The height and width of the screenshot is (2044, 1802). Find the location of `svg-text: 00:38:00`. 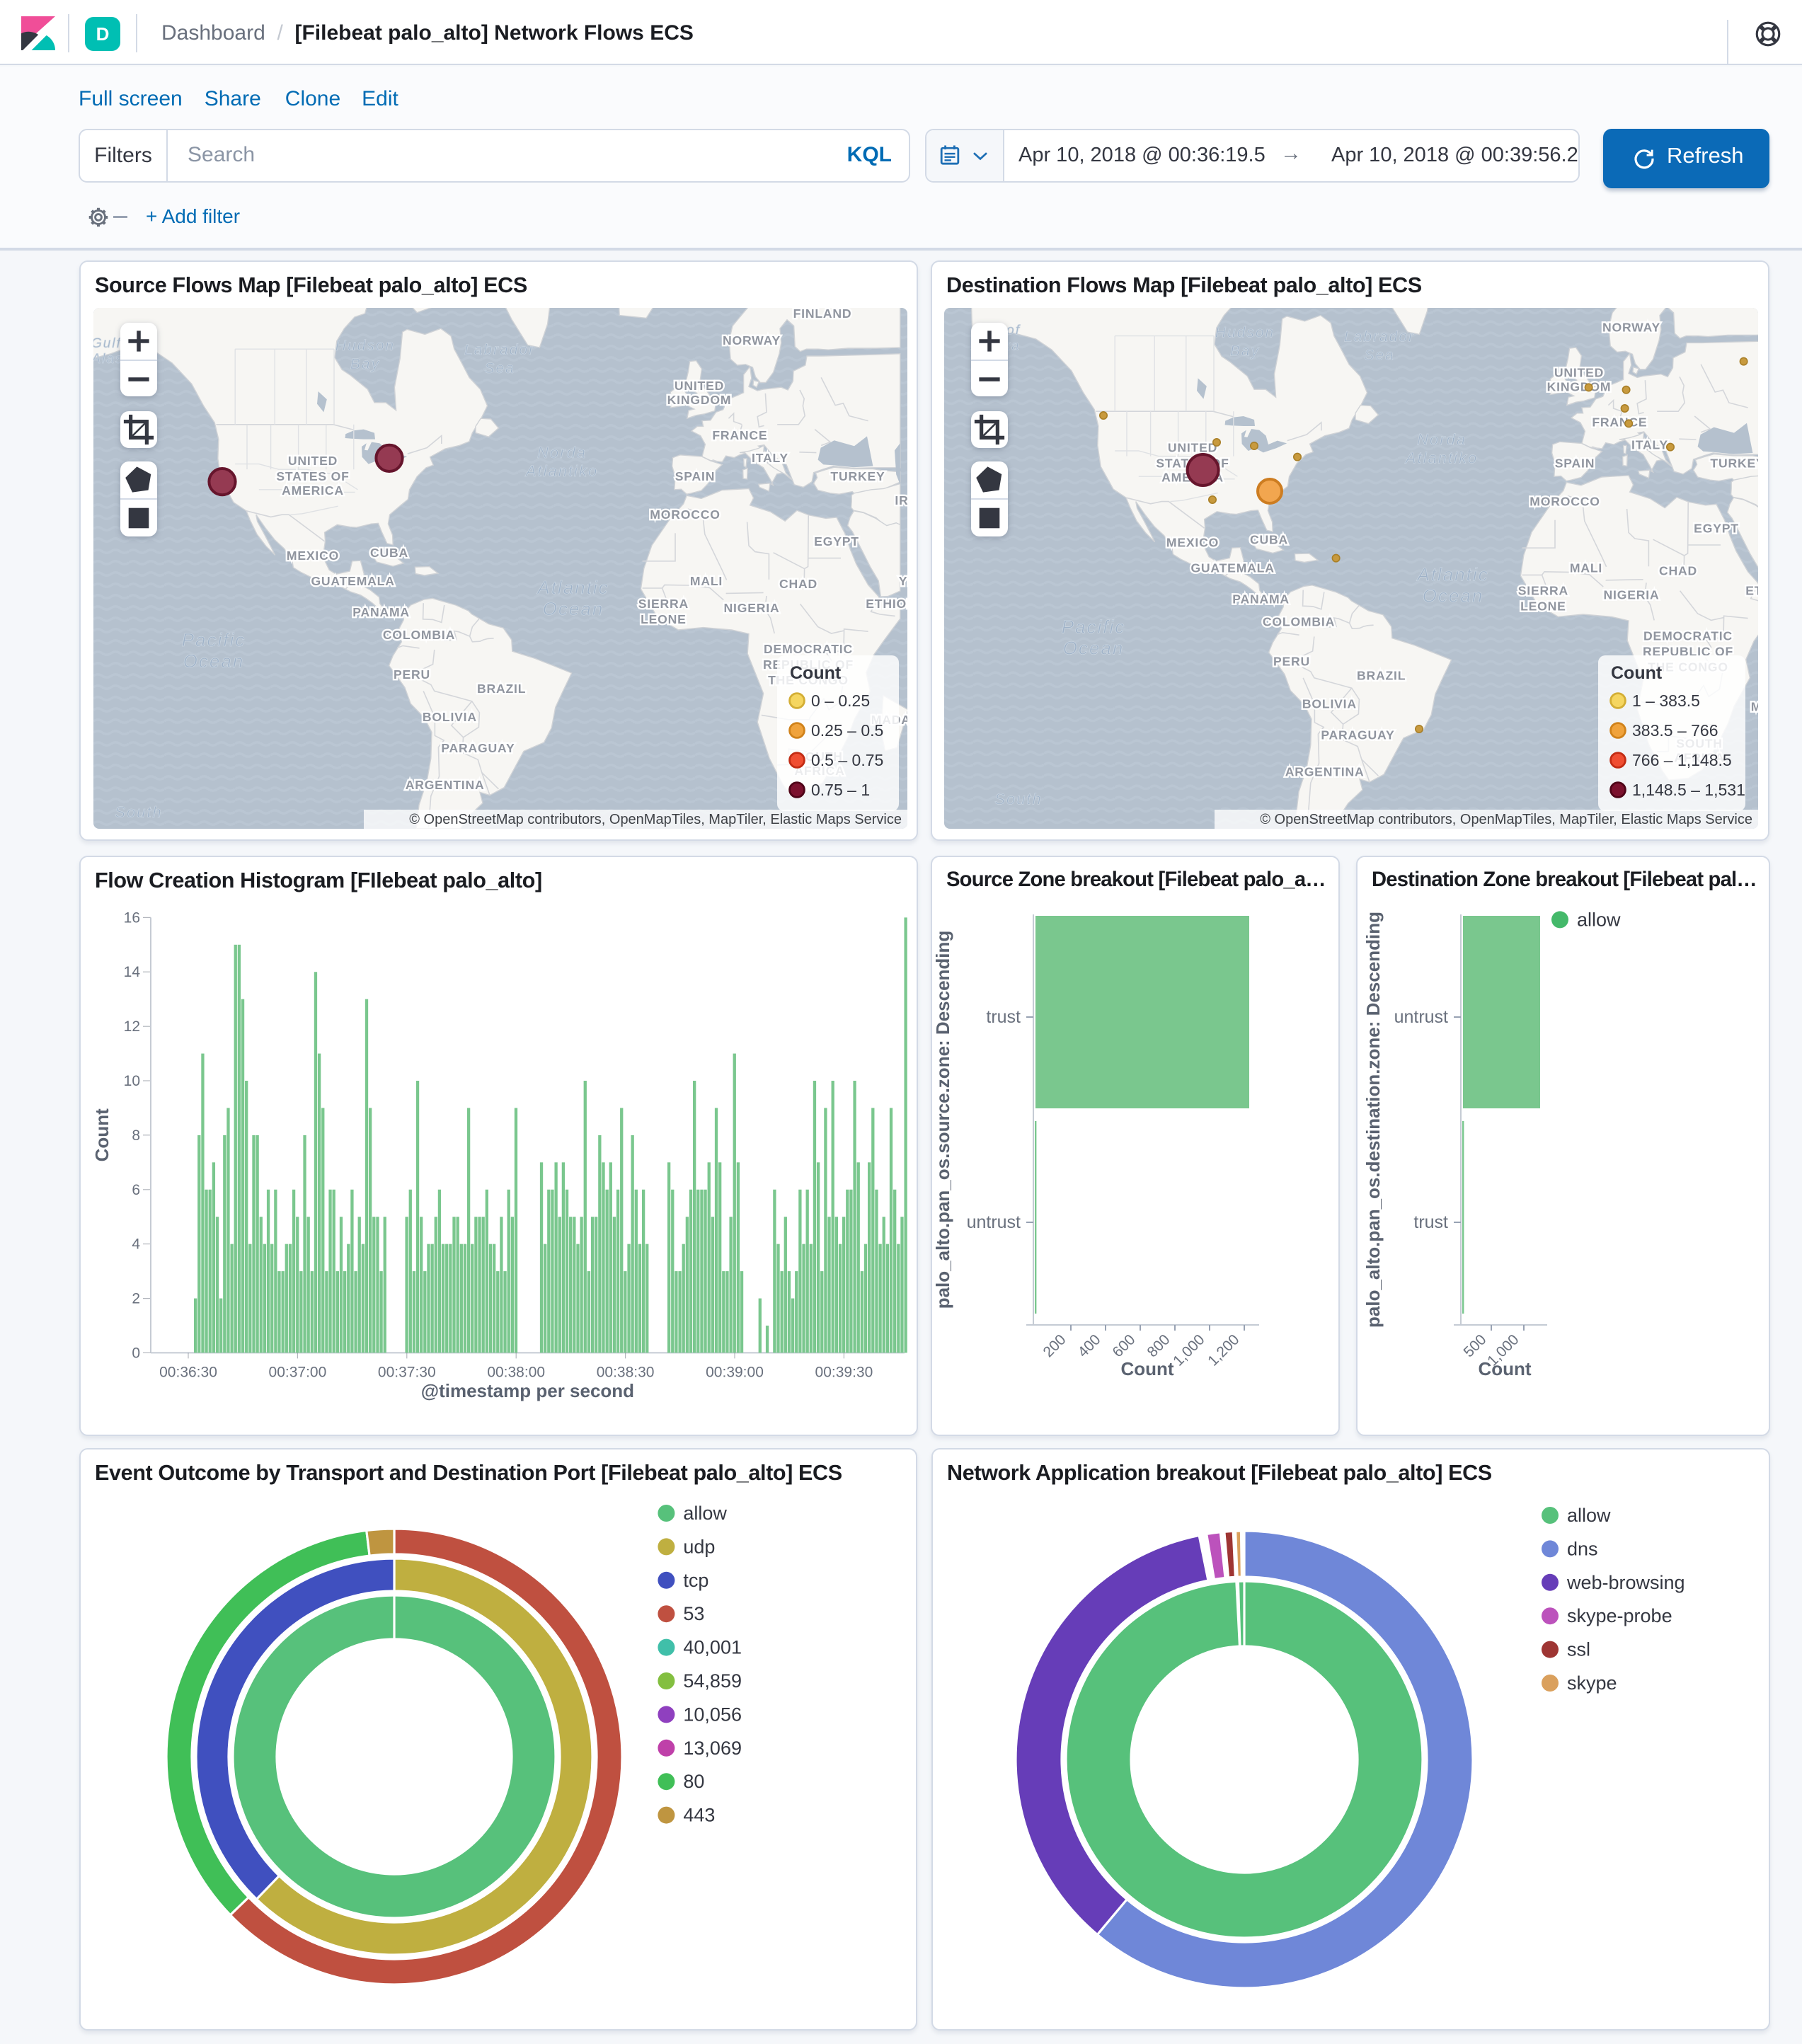

svg-text: 00:38:00 is located at coordinates (516, 1372).